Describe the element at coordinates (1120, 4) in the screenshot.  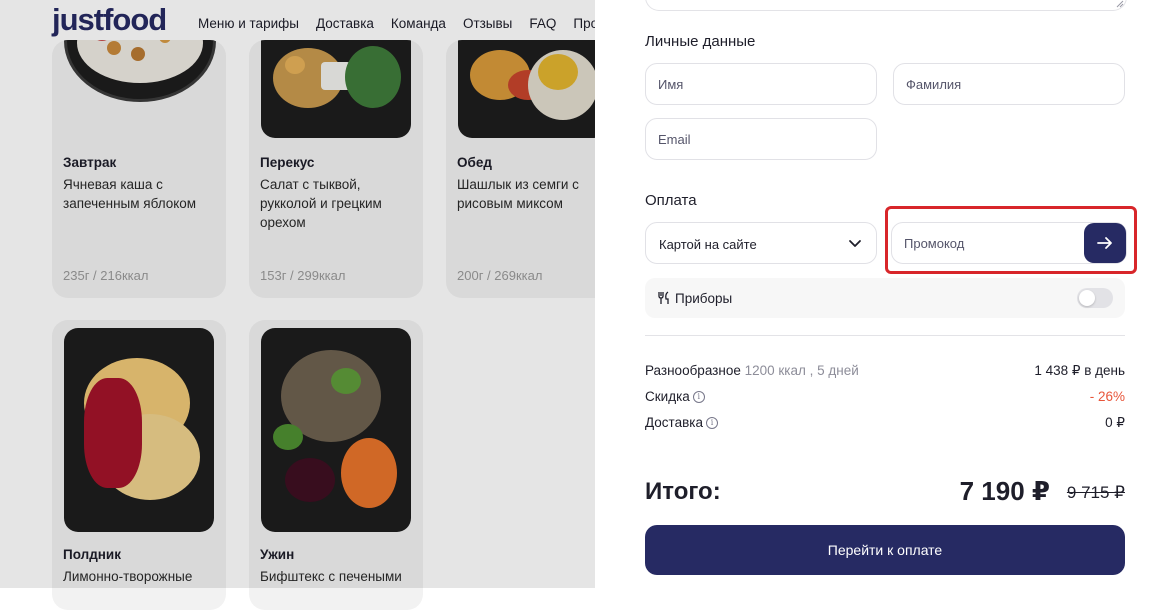
I see `resize-grip-icon` at that location.